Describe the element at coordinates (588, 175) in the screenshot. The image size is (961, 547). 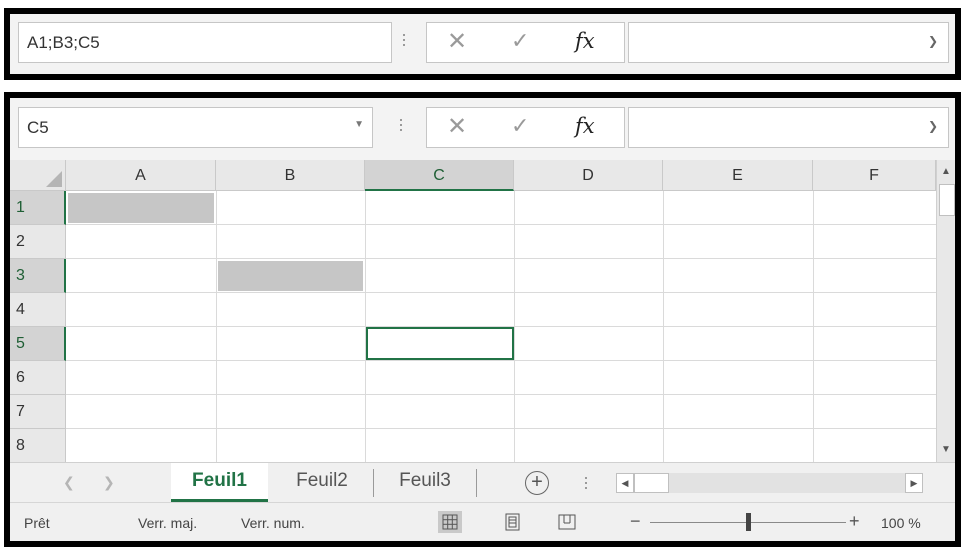
I see `column-header-d: D` at that location.